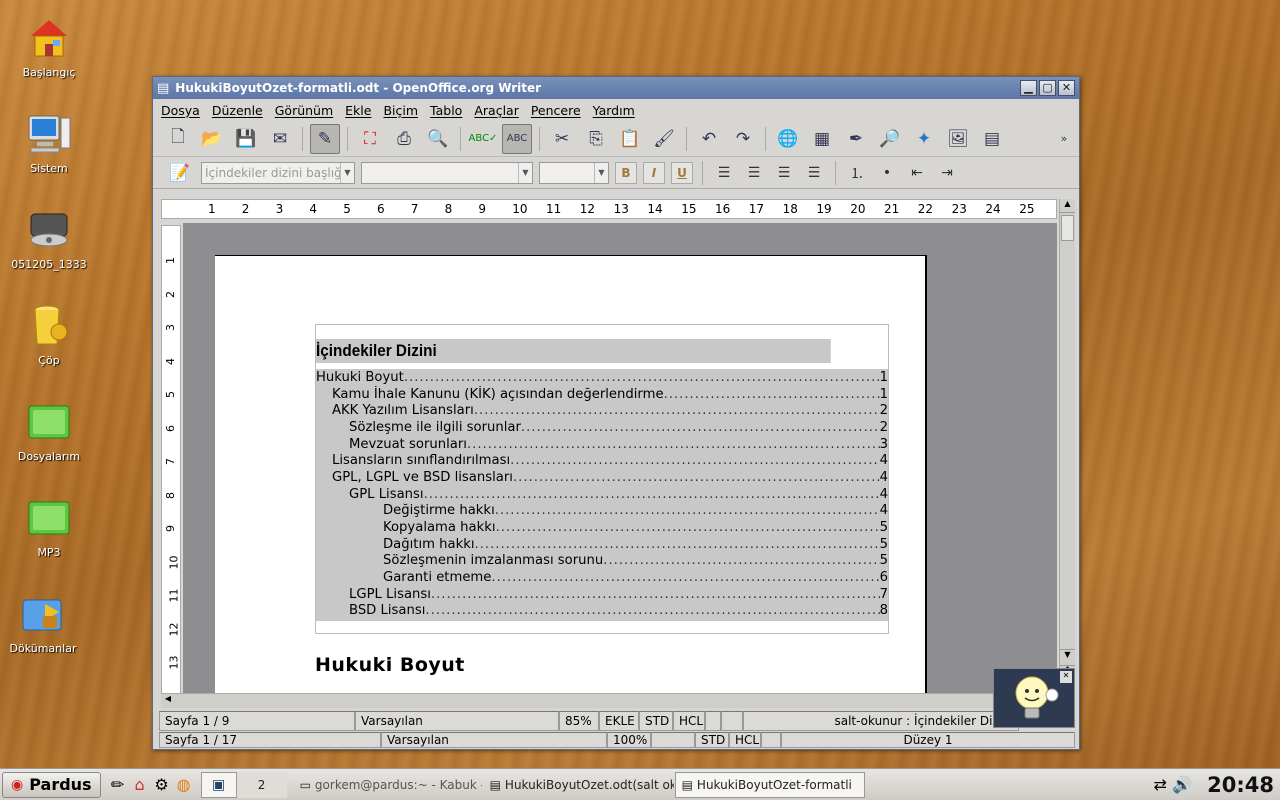  I want to click on autospellcheck-icon: ABC, so click(517, 138).